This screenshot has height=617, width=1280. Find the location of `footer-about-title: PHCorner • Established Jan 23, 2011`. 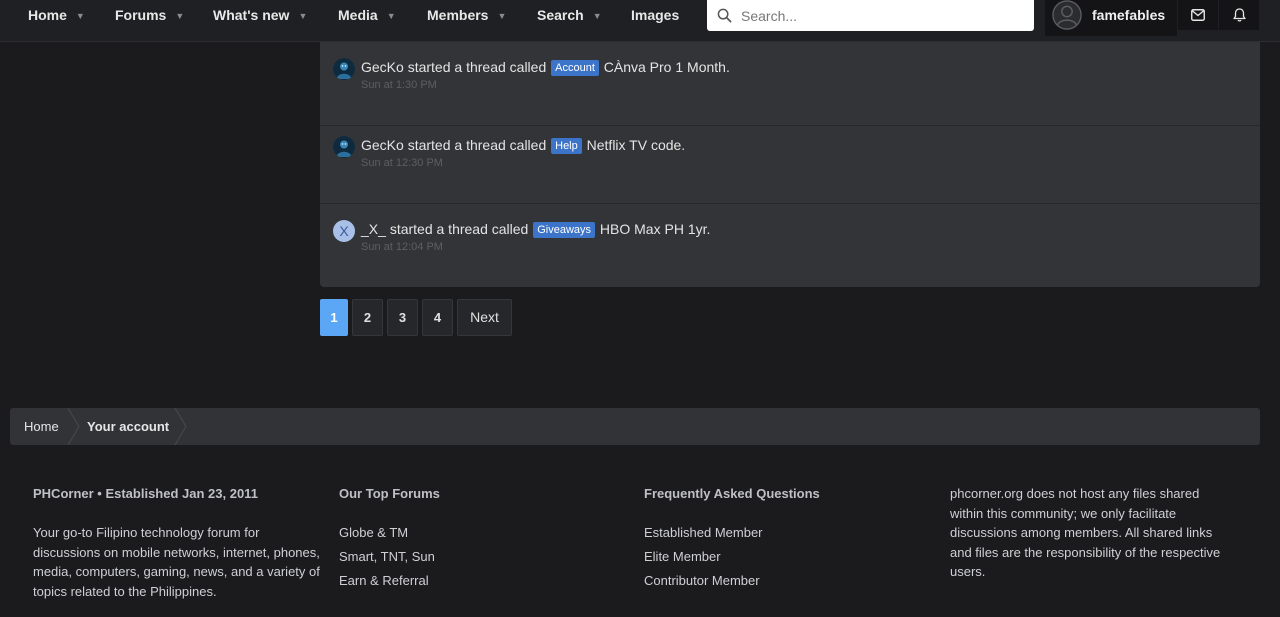

footer-about-title: PHCorner • Established Jan 23, 2011 is located at coordinates (145, 493).